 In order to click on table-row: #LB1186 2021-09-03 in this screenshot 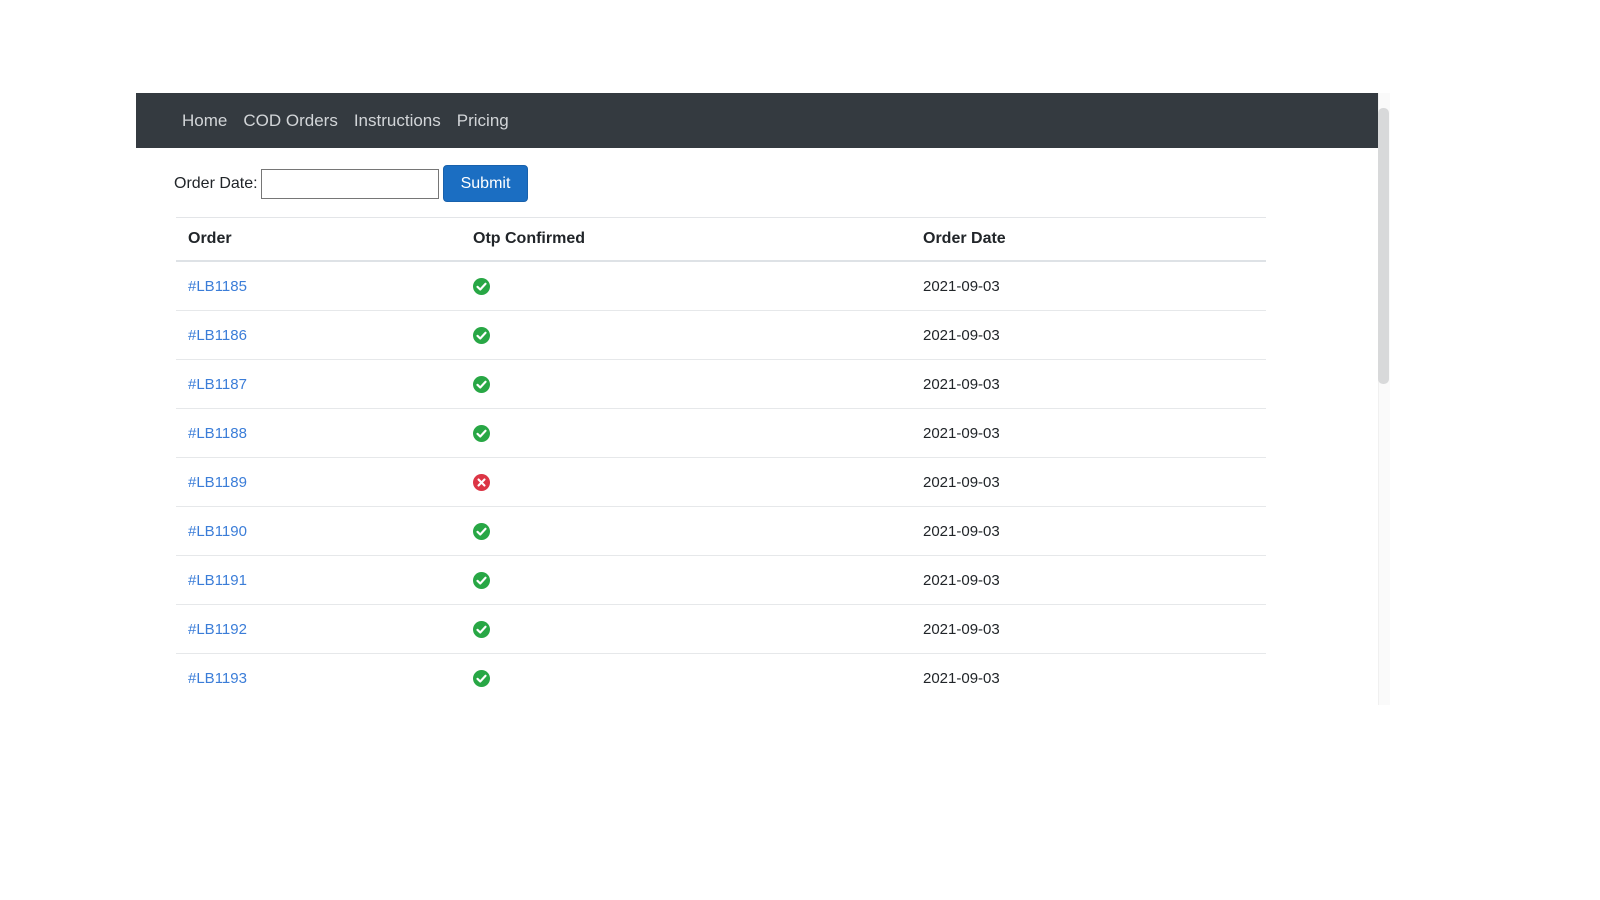, I will do `click(721, 335)`.